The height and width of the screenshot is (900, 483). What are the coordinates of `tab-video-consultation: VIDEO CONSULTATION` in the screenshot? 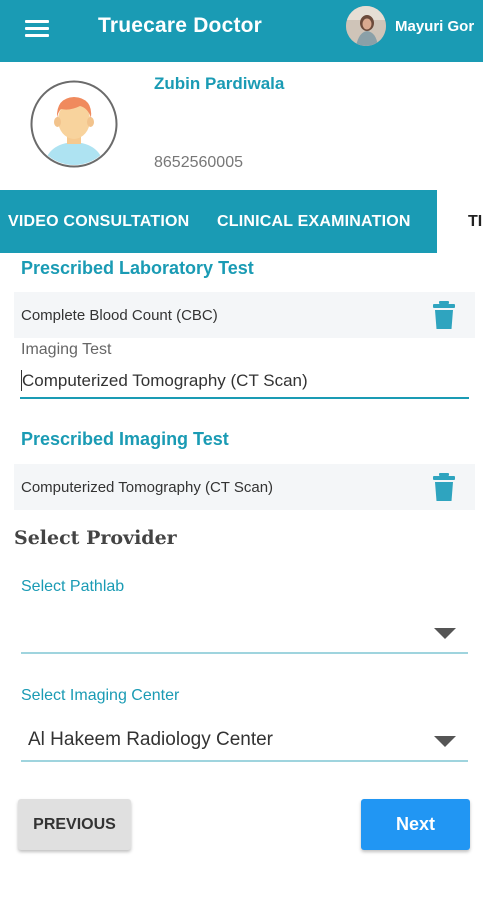 It's located at (98, 221).